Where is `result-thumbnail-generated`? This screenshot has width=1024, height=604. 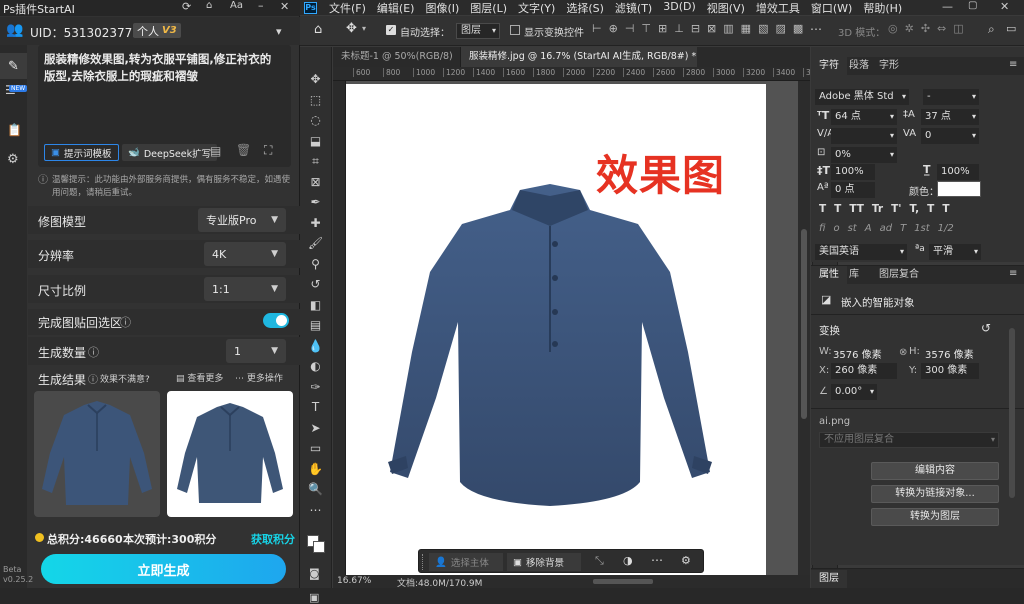
result-thumbnail-generated is located at coordinates (230, 454).